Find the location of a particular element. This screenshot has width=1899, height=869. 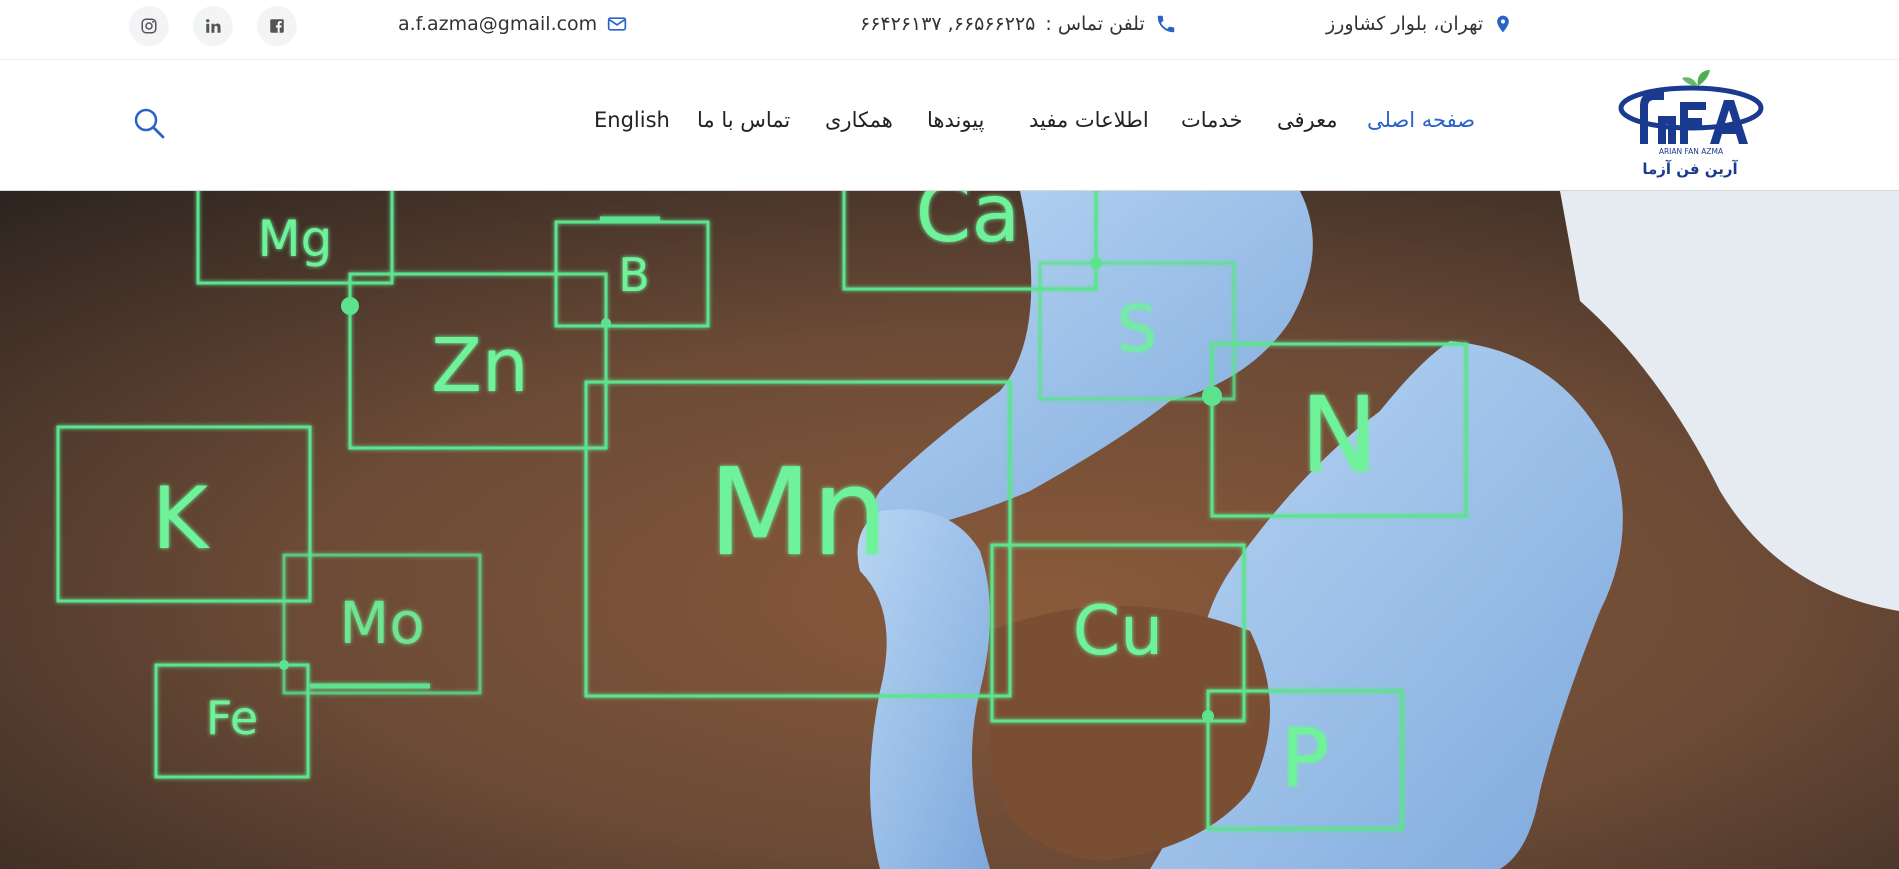

instagram-link is located at coordinates (149, 26).